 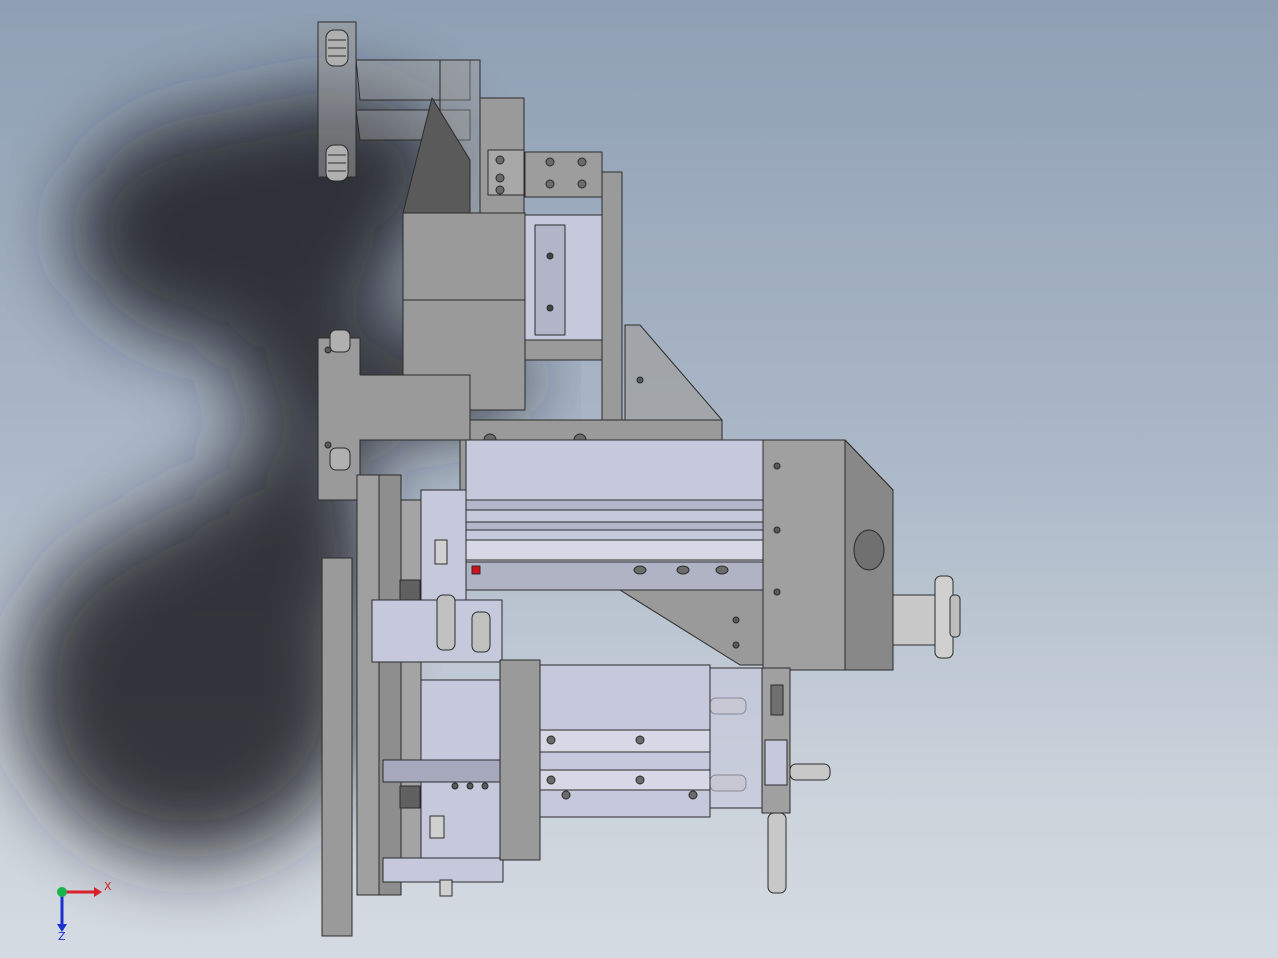 I want to click on orientation-triad: X Z, so click(x=84, y=910).